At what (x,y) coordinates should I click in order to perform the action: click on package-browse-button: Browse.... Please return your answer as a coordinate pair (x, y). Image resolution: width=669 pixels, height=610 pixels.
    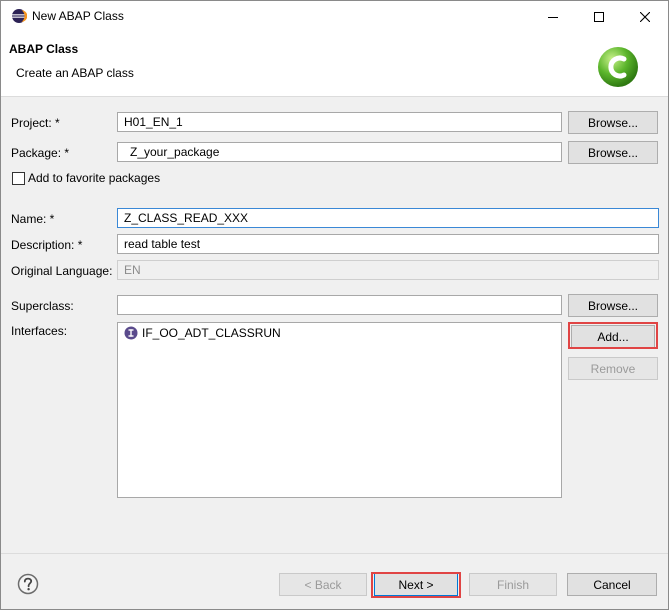
    Looking at the image, I should click on (613, 152).